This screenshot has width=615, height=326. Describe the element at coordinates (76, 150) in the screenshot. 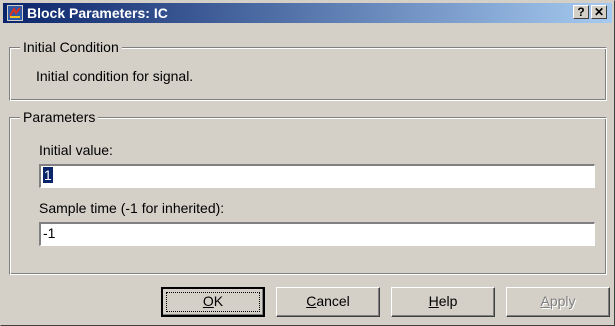

I see `initial-value-label: Initial value:` at that location.